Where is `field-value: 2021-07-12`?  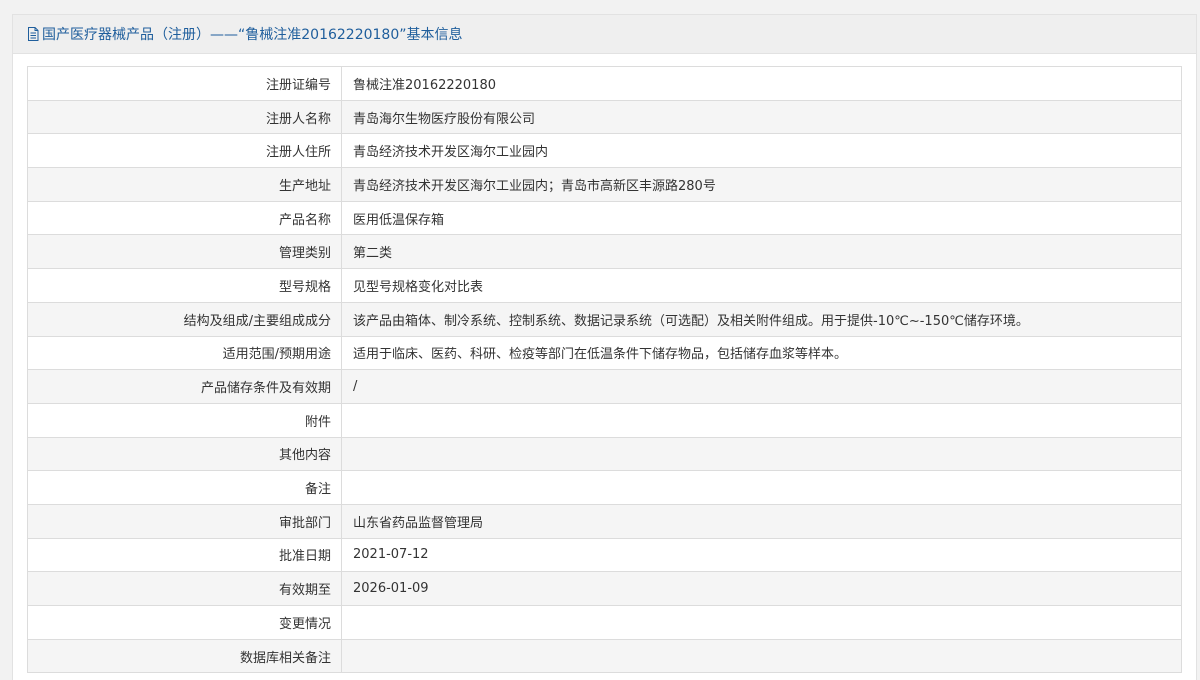 field-value: 2021-07-12 is located at coordinates (761, 555).